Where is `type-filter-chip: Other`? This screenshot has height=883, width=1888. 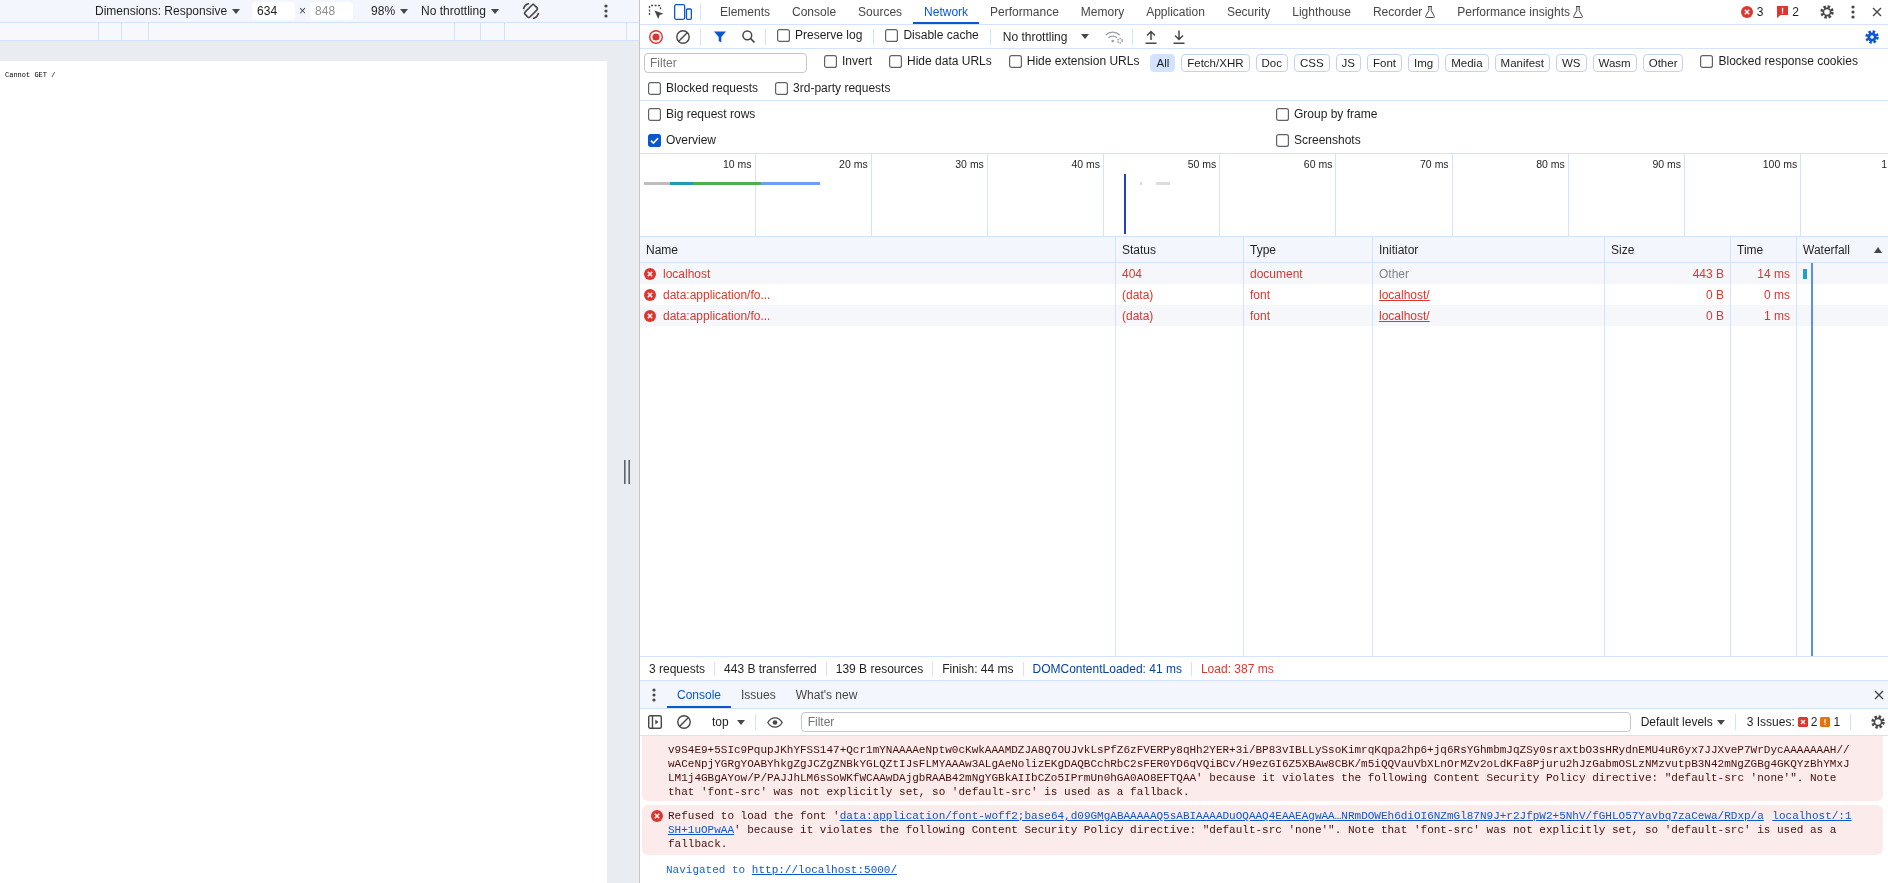
type-filter-chip: Other is located at coordinates (1663, 62).